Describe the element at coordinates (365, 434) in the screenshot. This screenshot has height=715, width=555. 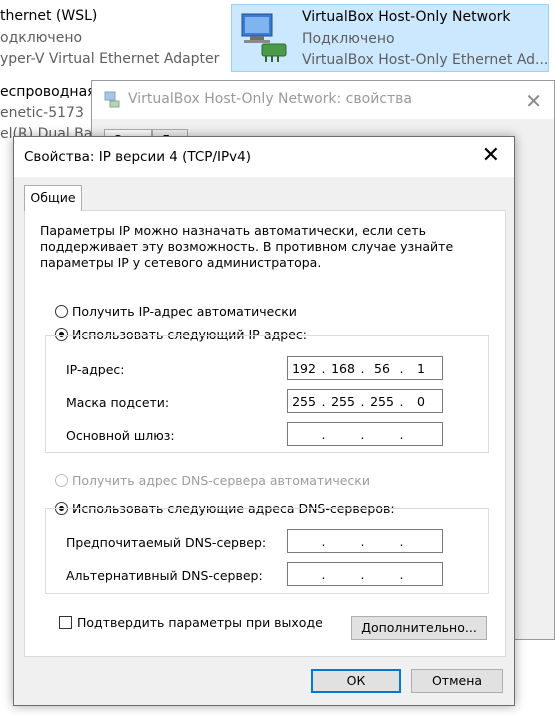
I see `gateway-field: . . .` at that location.